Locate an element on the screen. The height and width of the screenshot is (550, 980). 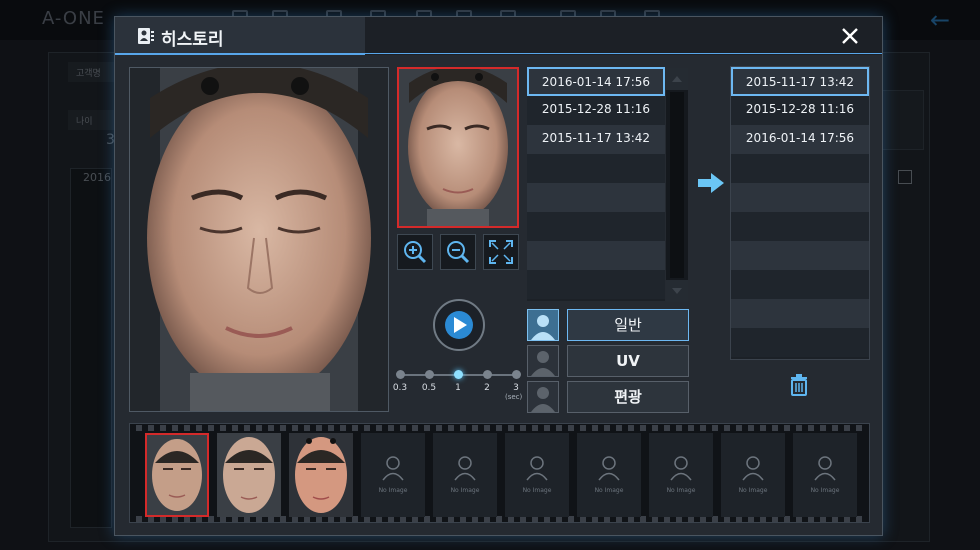
speed-option-0.5 is located at coordinates (429, 374).